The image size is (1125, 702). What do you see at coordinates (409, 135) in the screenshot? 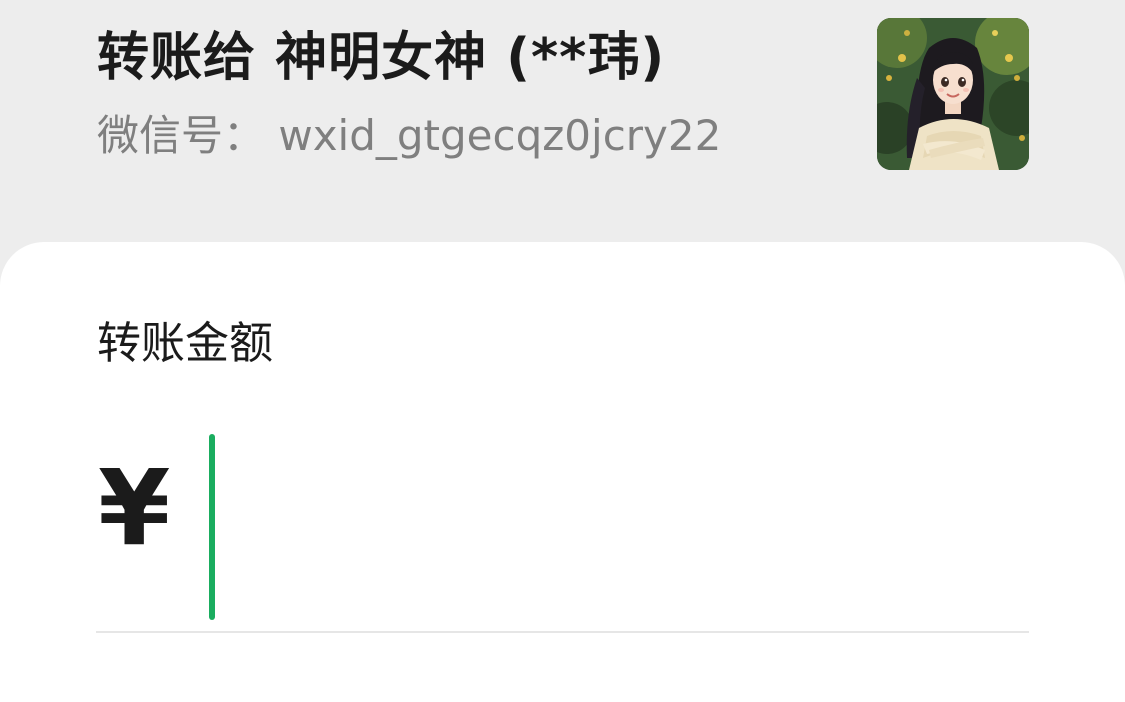
I see `wechat-id: 微信号： wxid_gtgecqz0jcry22` at bounding box center [409, 135].